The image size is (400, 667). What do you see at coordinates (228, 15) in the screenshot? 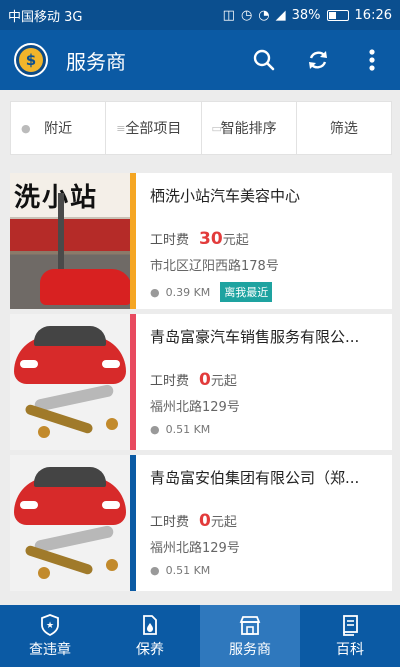
I see `vibrate-icon: ◫` at bounding box center [228, 15].